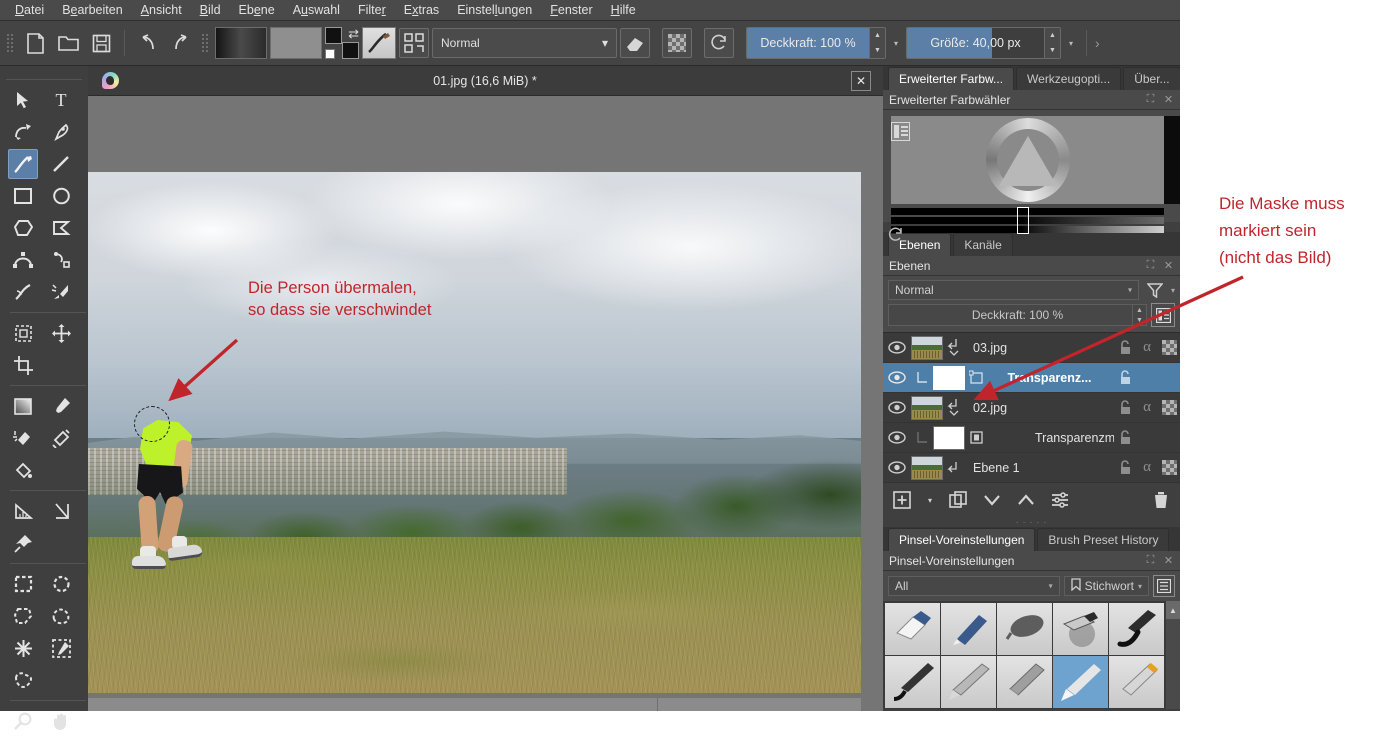 The width and height of the screenshot is (1400, 737). I want to click on annotation-arrows, so click(706, 338).